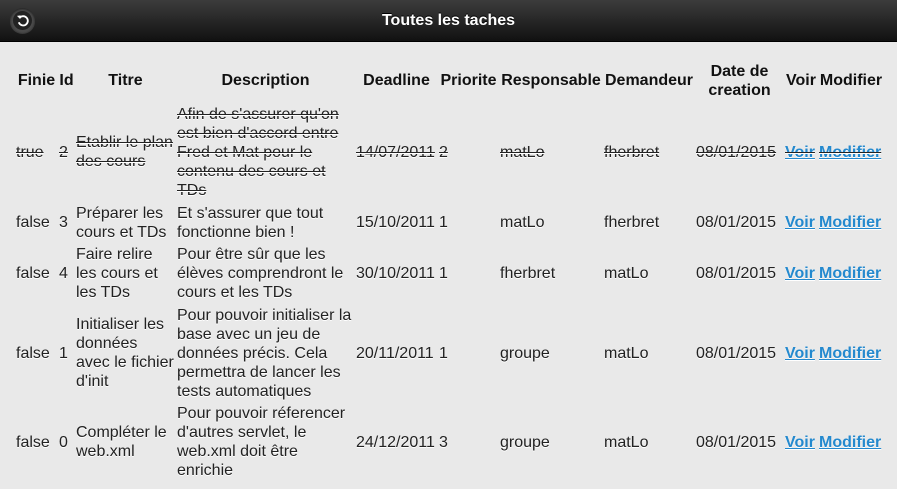 This screenshot has width=897, height=489. Describe the element at coordinates (265, 80) in the screenshot. I see `col-header-description: Description` at that location.